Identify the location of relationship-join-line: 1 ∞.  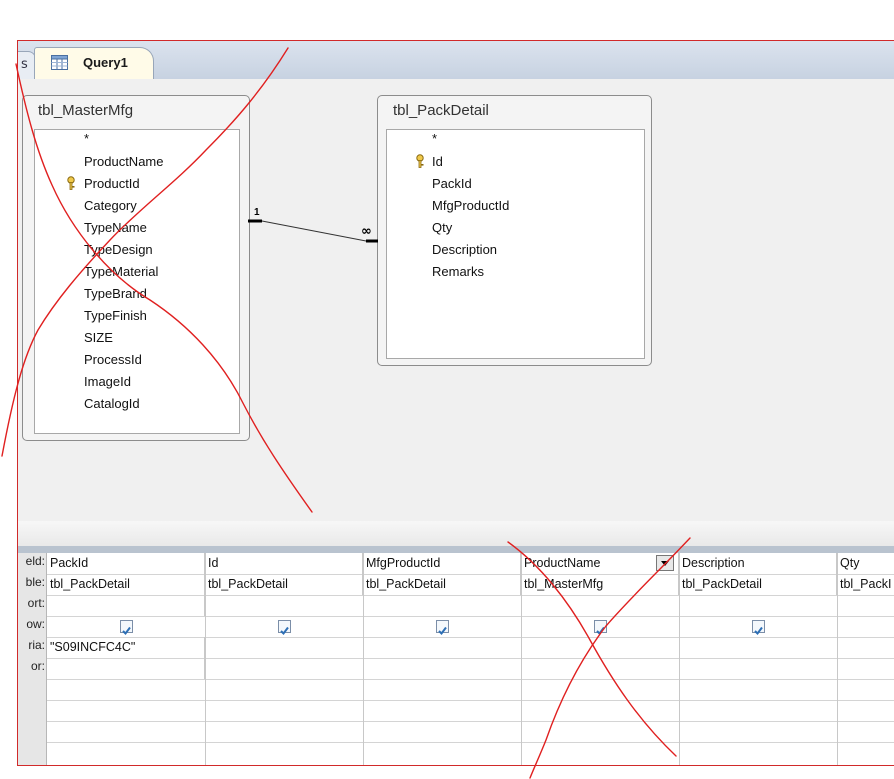
(318, 224).